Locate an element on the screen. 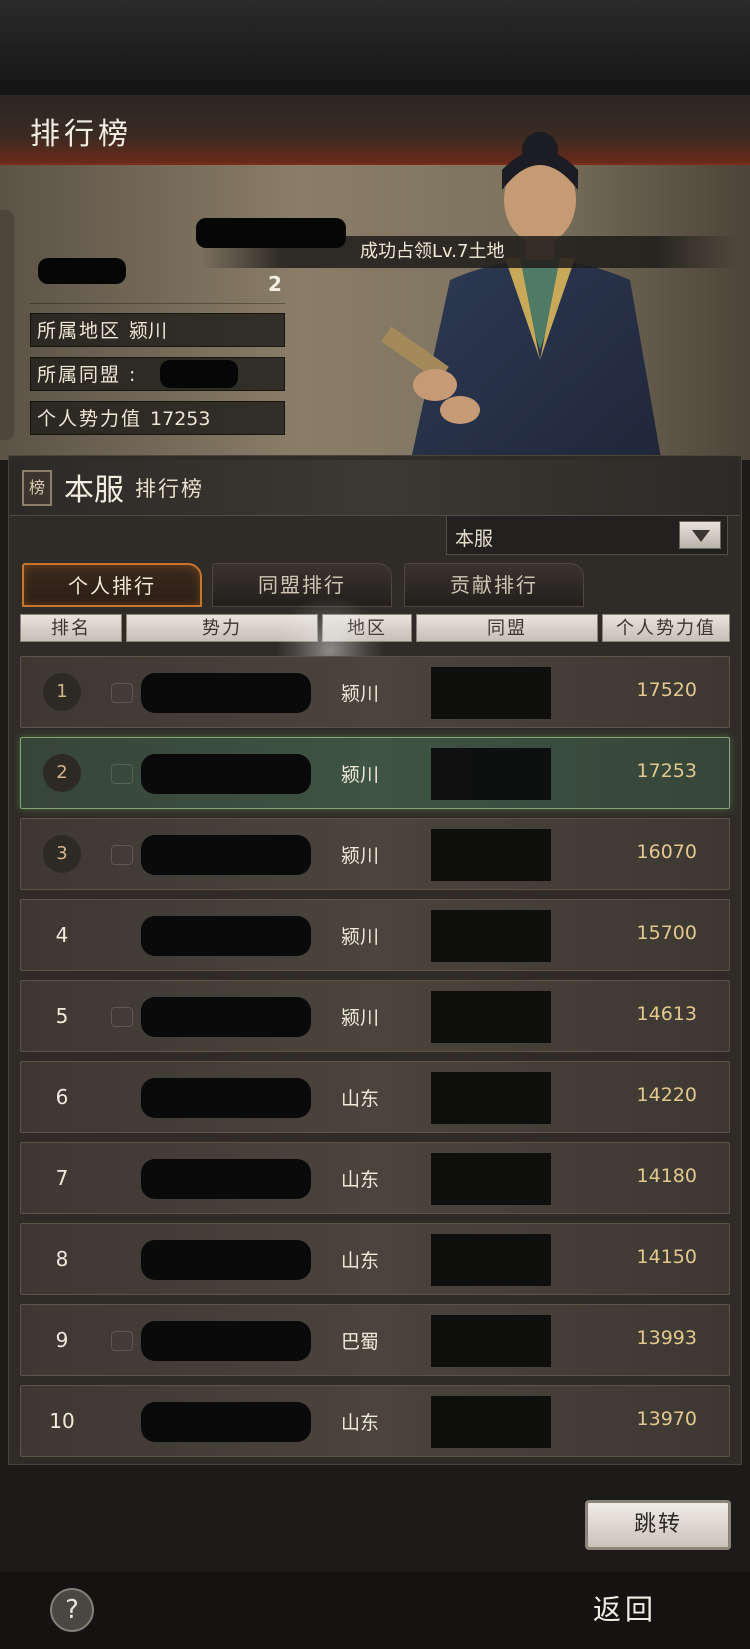  alliance-value: : is located at coordinates (132, 375).